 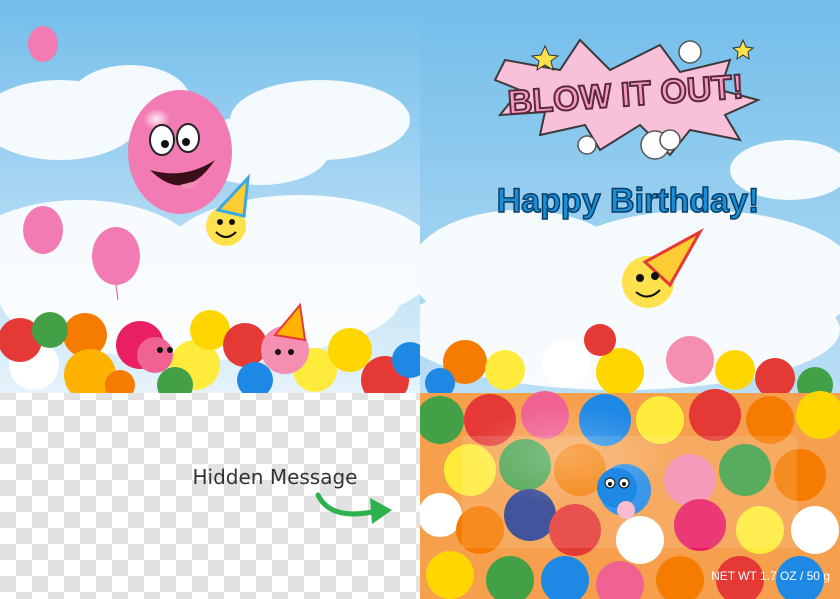 I want to click on greeting-text: Happy Birthday!, so click(x=628, y=201).